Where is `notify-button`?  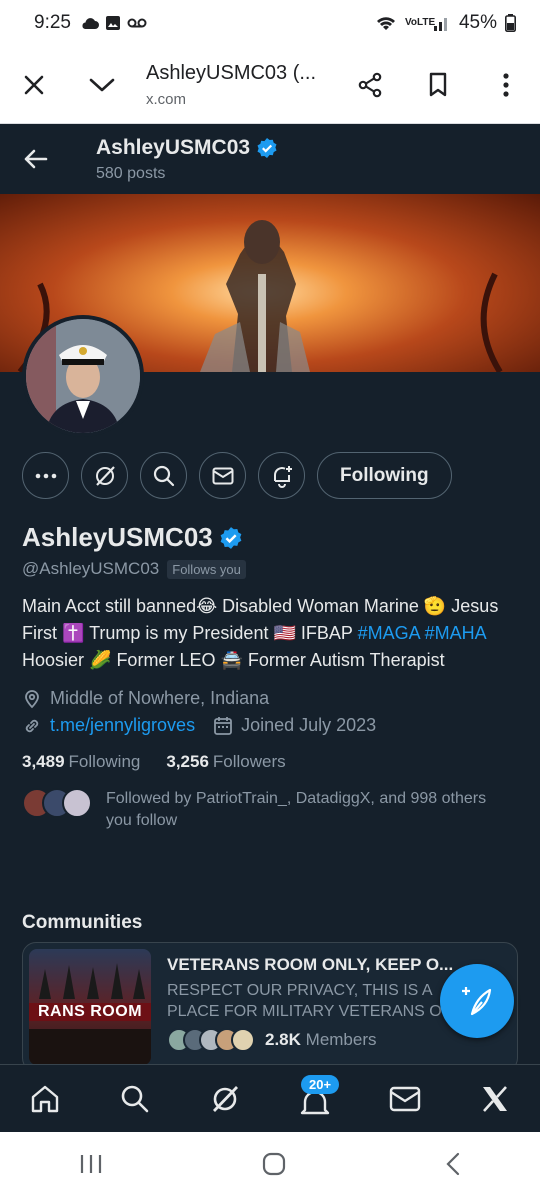 notify-button is located at coordinates (281, 475).